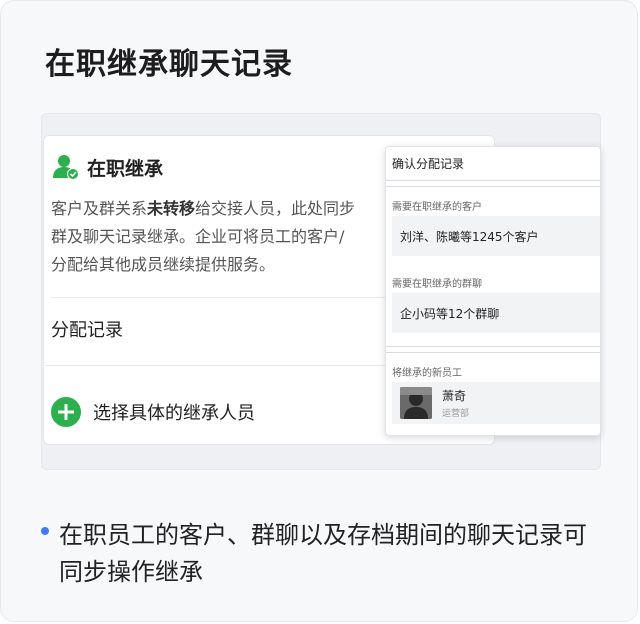 The image size is (640, 624). I want to click on employee-label: 将继承的新员工, so click(427, 373).